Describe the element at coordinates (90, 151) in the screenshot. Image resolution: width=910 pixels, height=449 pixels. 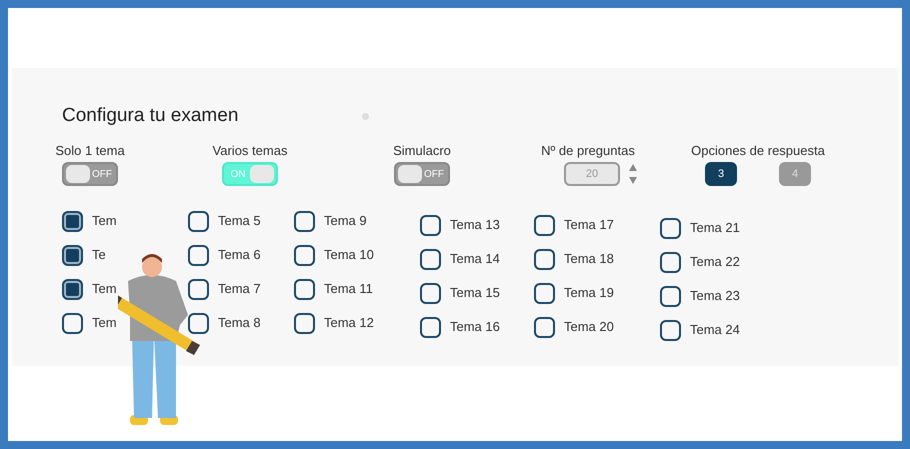
I see `setting-label: Solo 1 tema` at that location.